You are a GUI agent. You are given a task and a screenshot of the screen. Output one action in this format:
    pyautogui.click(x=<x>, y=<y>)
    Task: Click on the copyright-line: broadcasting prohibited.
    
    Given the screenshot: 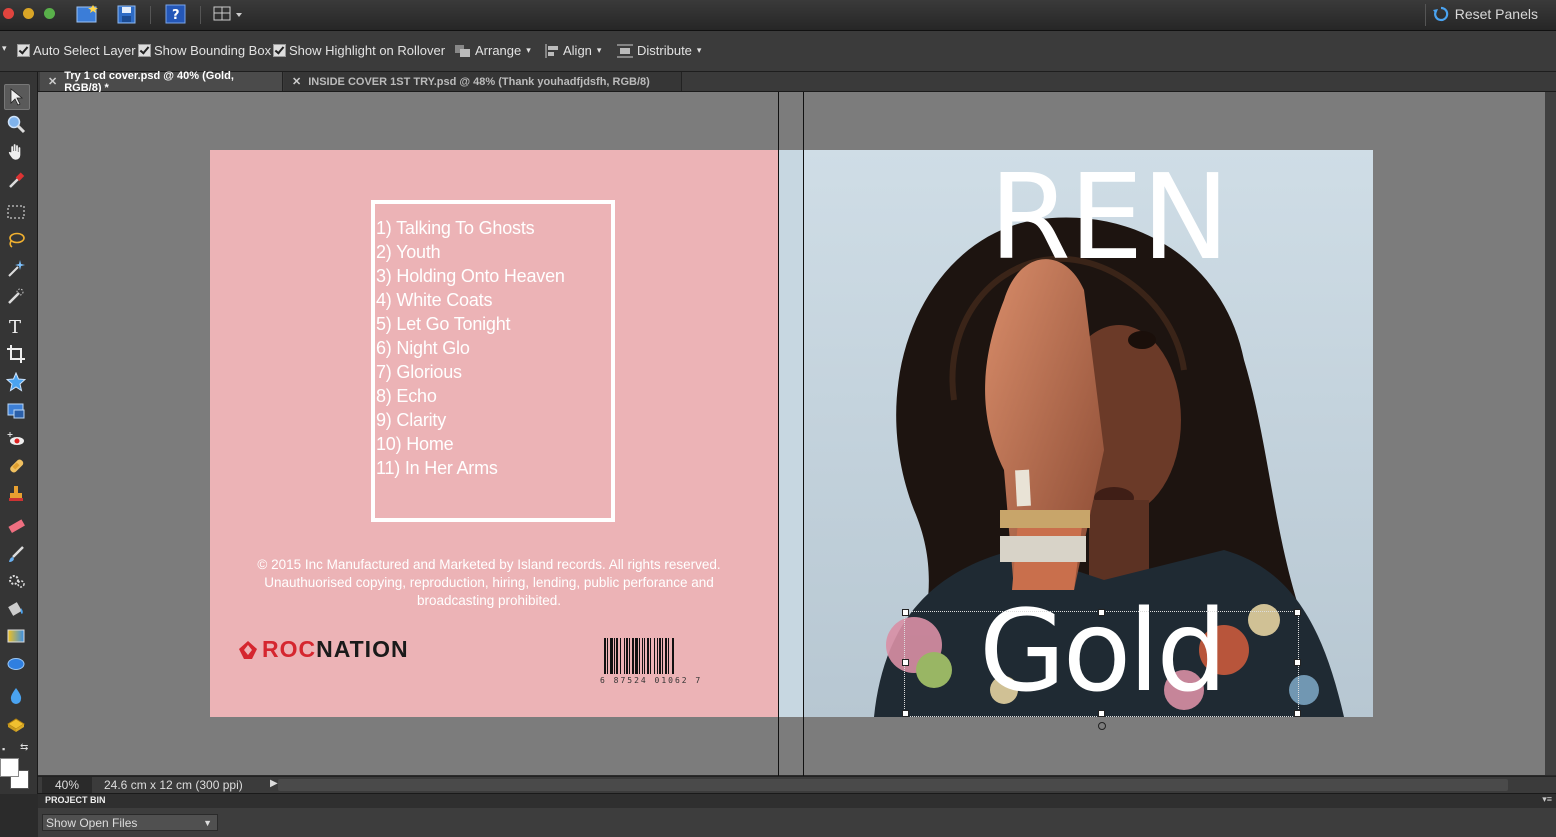 What is the action you would take?
    pyautogui.click(x=489, y=600)
    